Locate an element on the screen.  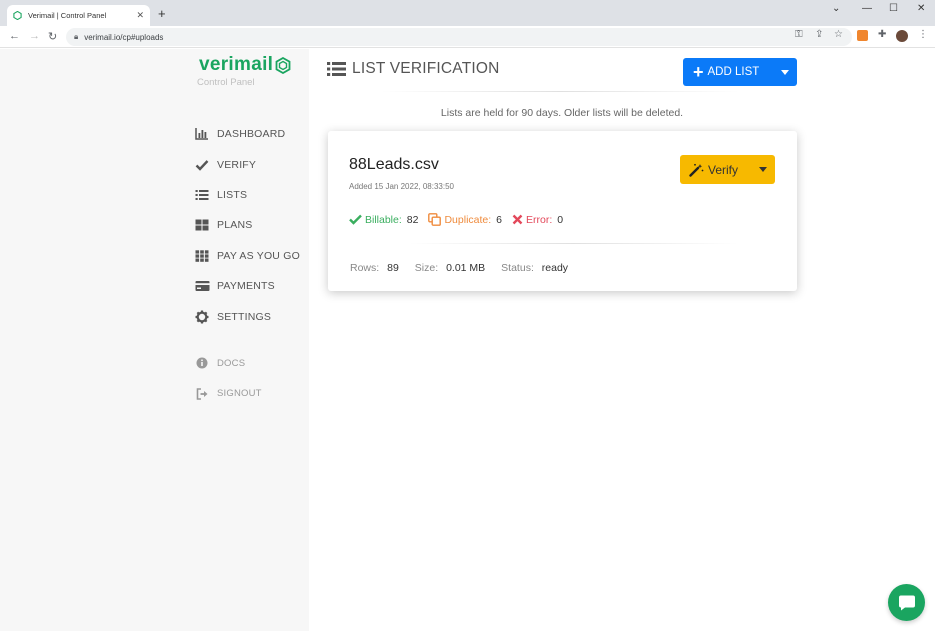
sidebar-item-label: DOCS is located at coordinates (231, 363).